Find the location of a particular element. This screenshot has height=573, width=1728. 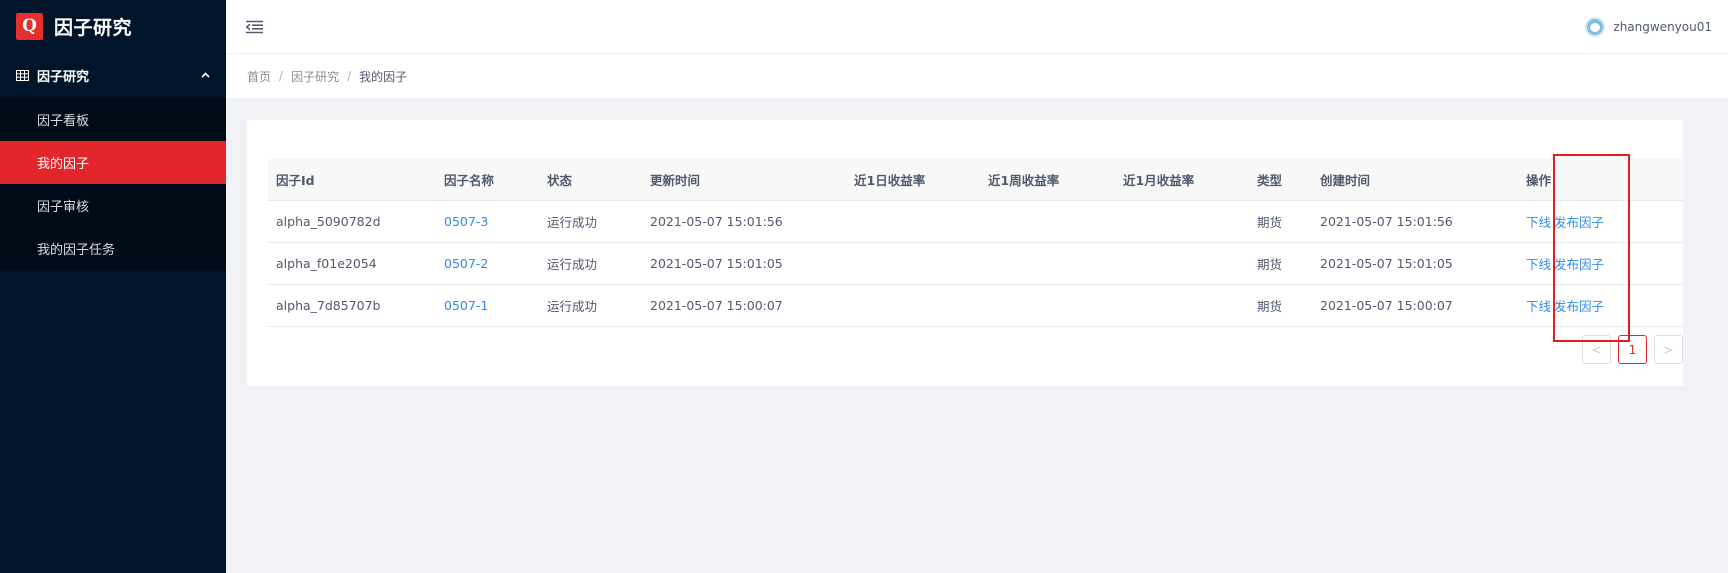

factor-name-link: 0507-1 is located at coordinates (466, 305).